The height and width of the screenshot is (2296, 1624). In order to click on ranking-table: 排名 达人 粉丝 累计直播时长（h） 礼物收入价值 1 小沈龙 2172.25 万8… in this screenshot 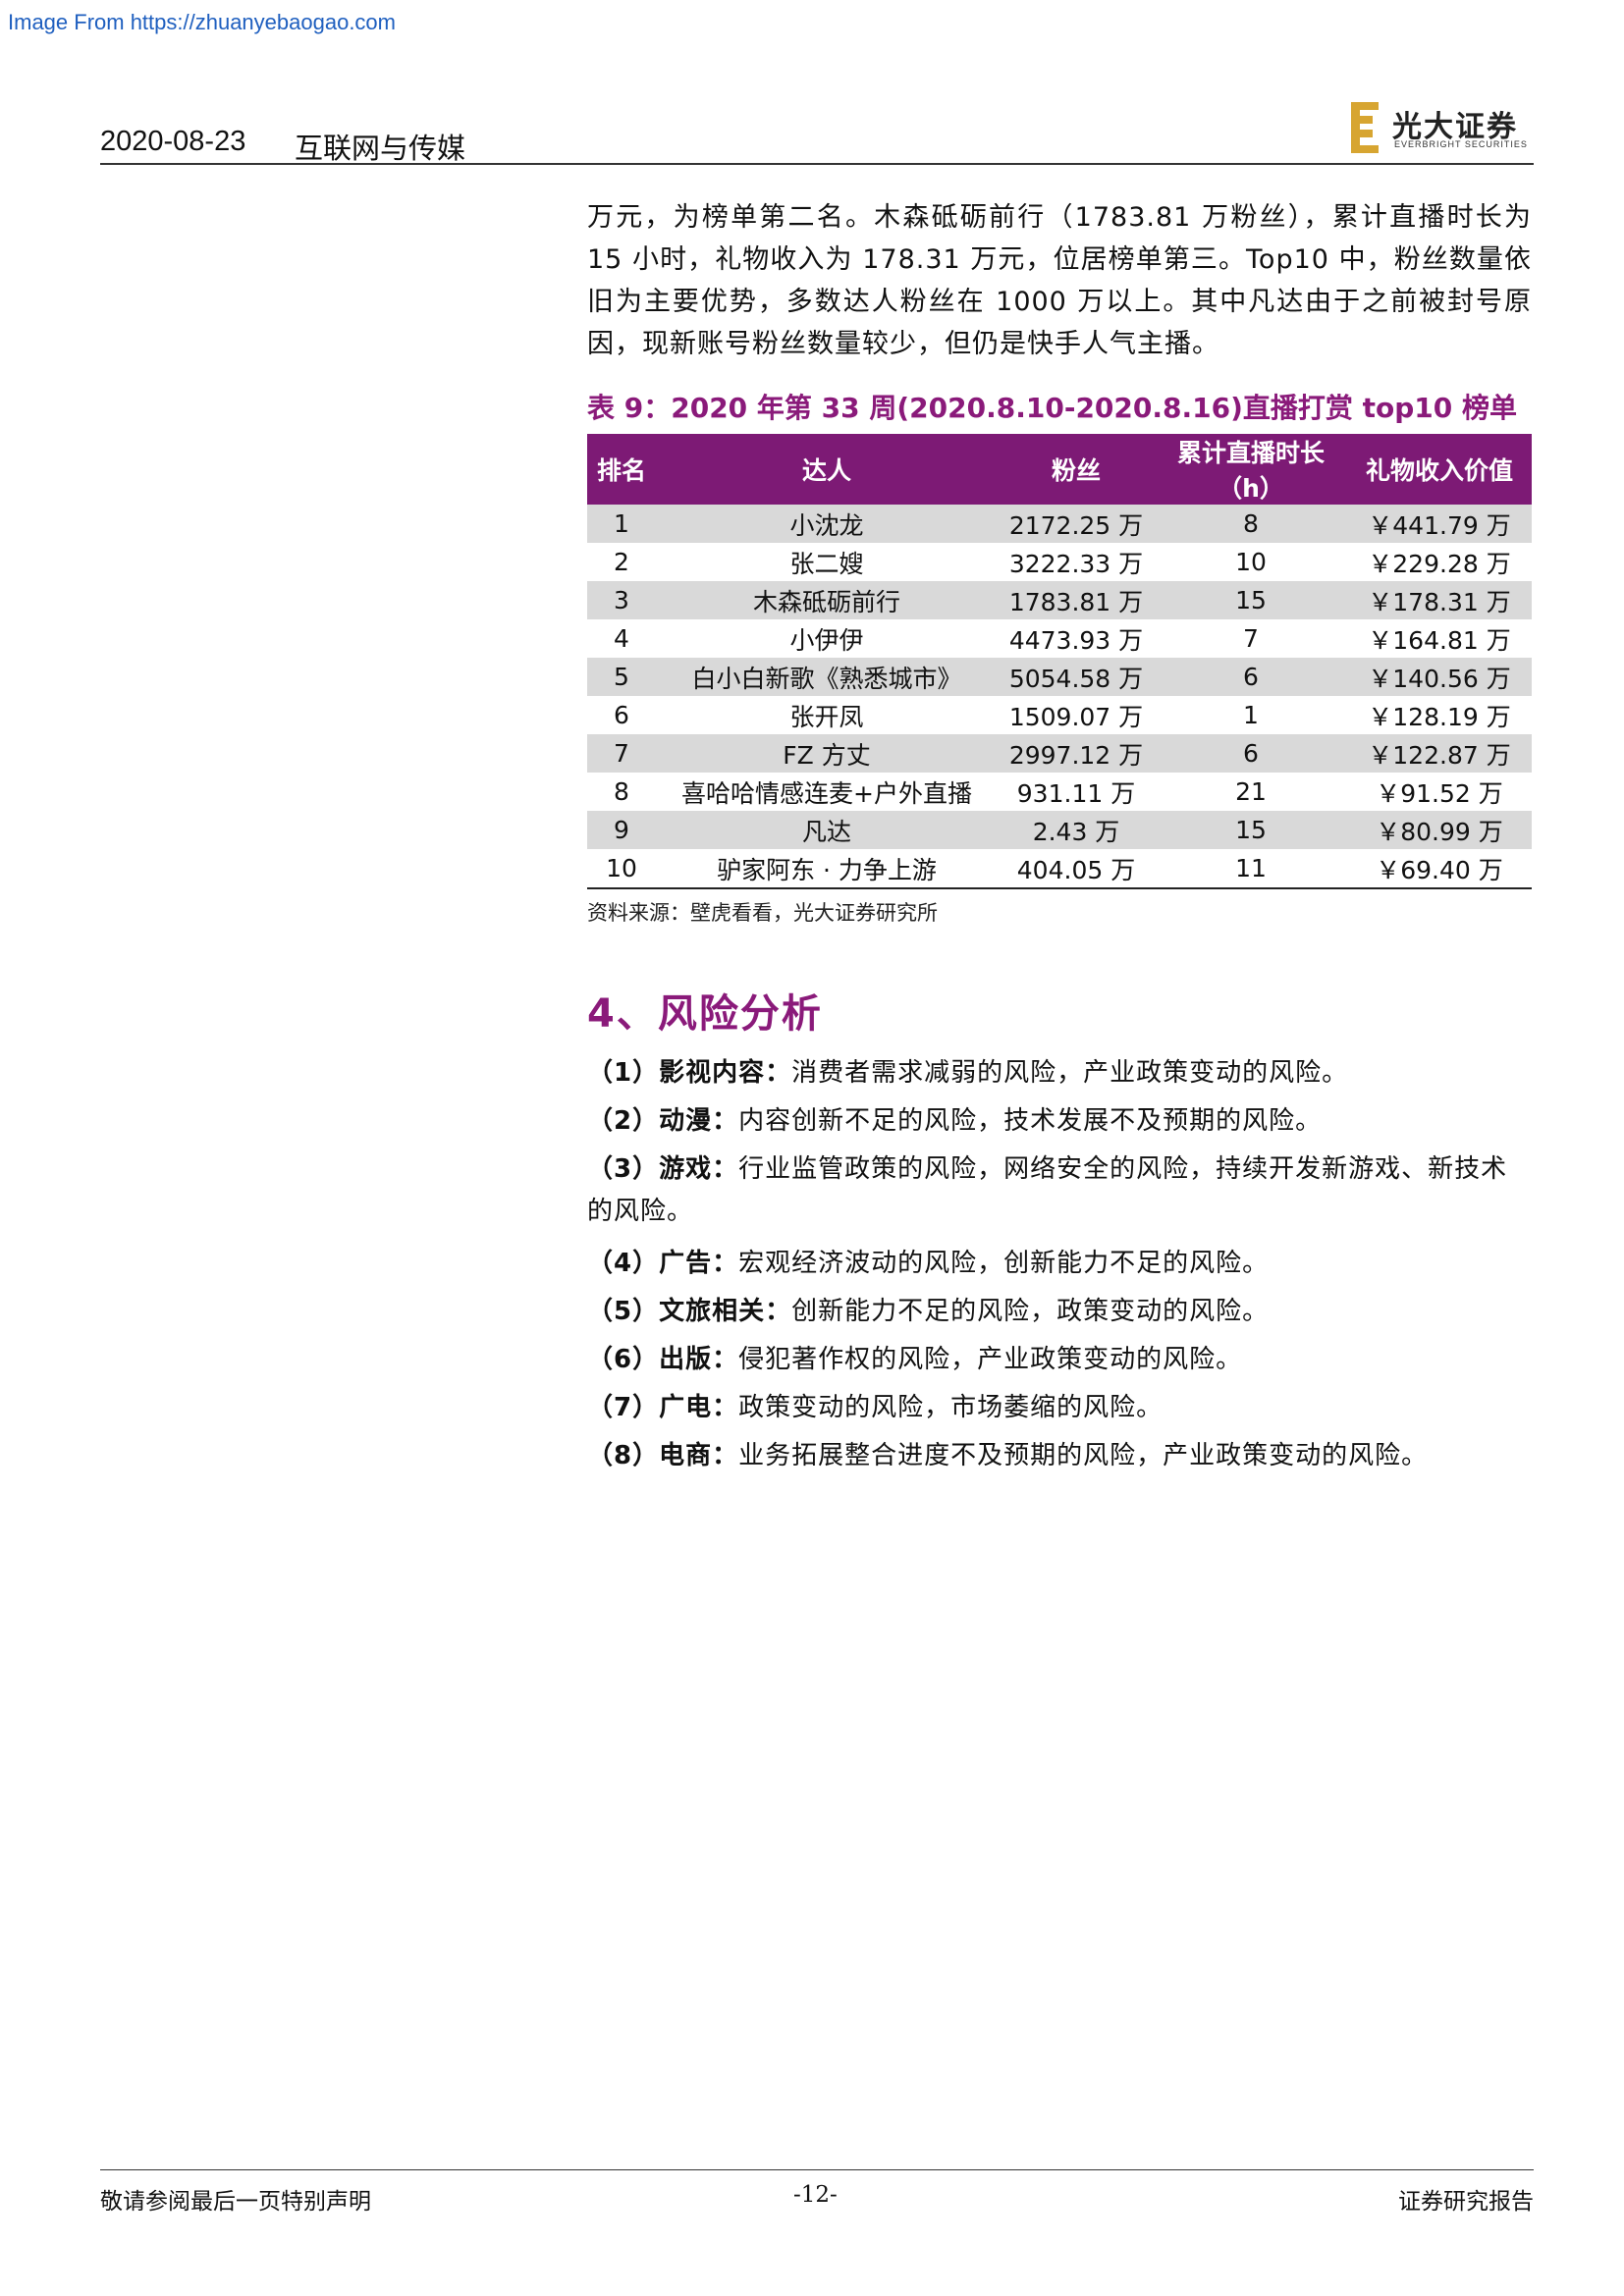, I will do `click(1059, 661)`.